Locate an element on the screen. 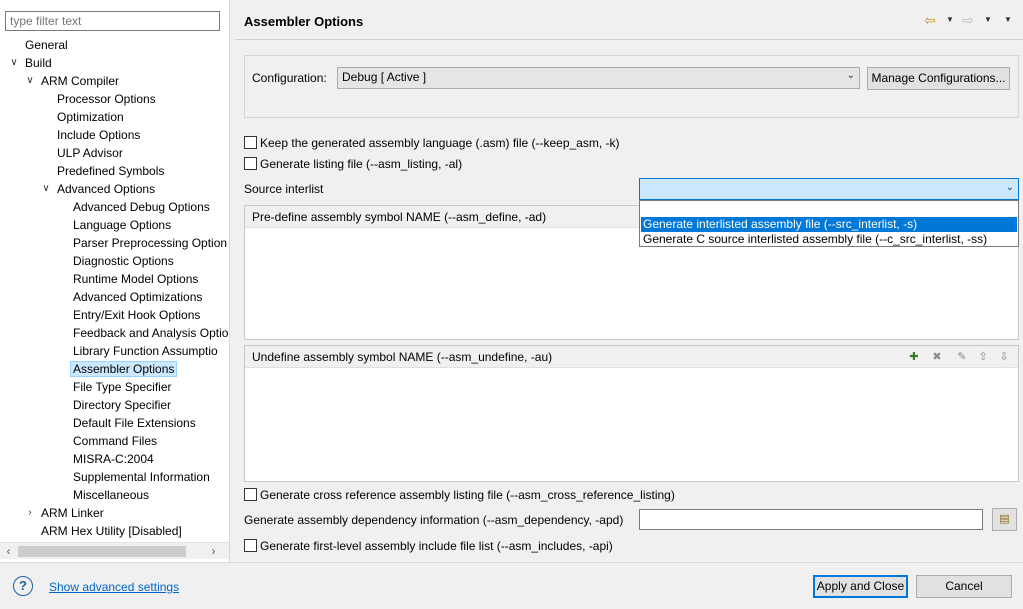 The height and width of the screenshot is (609, 1023). tree-item: Library Function Assumptio is located at coordinates (145, 351).